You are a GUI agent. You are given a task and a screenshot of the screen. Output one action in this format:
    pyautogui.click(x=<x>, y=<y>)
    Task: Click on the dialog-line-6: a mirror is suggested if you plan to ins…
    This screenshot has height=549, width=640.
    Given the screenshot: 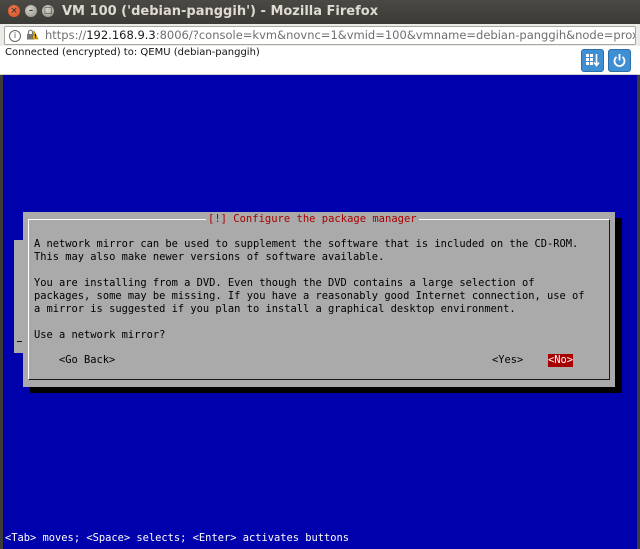 What is the action you would take?
    pyautogui.click(x=275, y=309)
    